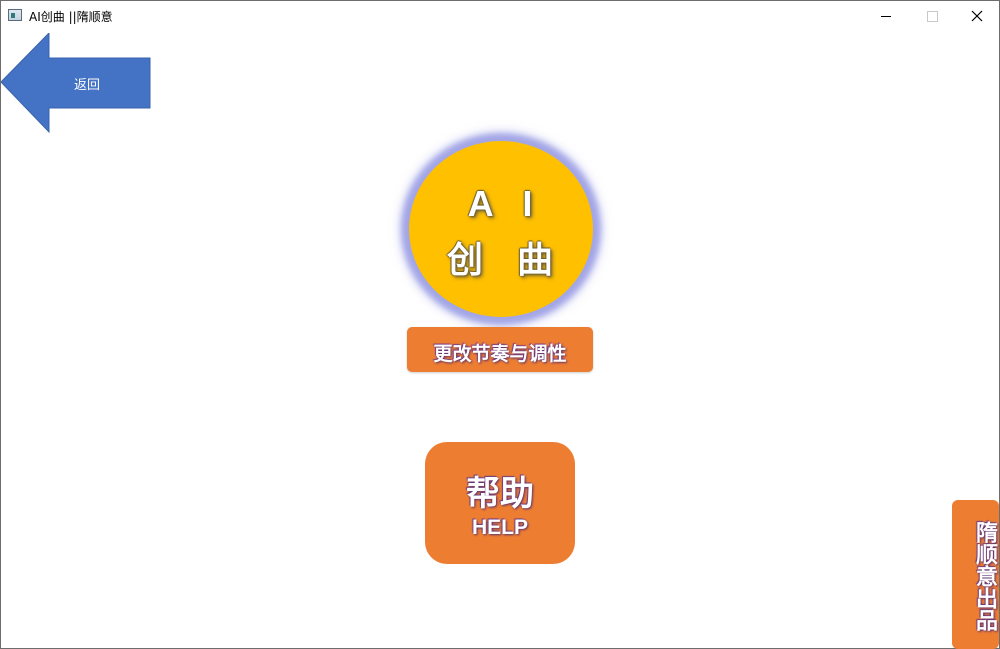 Image resolution: width=1000 pixels, height=649 pixels. I want to click on change-tempo-key-label: 更改节奏与调性, so click(500, 354).